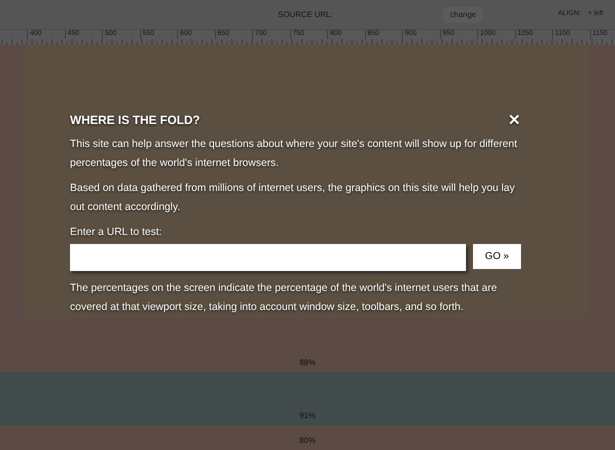 The height and width of the screenshot is (450, 615). What do you see at coordinates (514, 120) in the screenshot?
I see `close-button: ✕` at bounding box center [514, 120].